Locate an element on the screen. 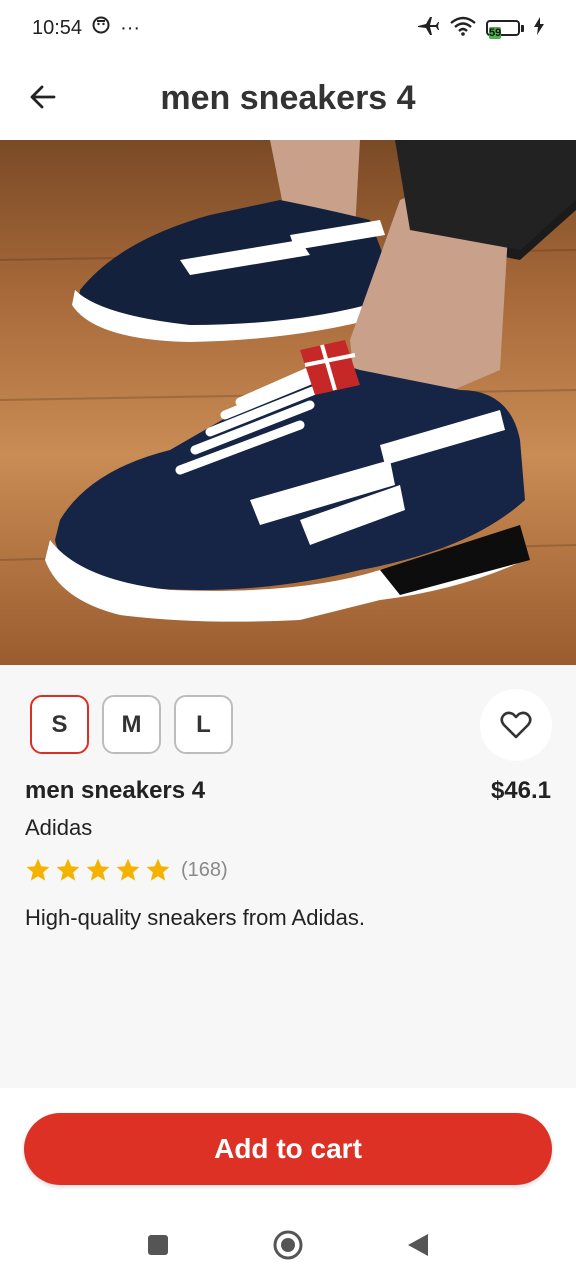  product-description: High-quality sneakers from Adidas. is located at coordinates (195, 917).